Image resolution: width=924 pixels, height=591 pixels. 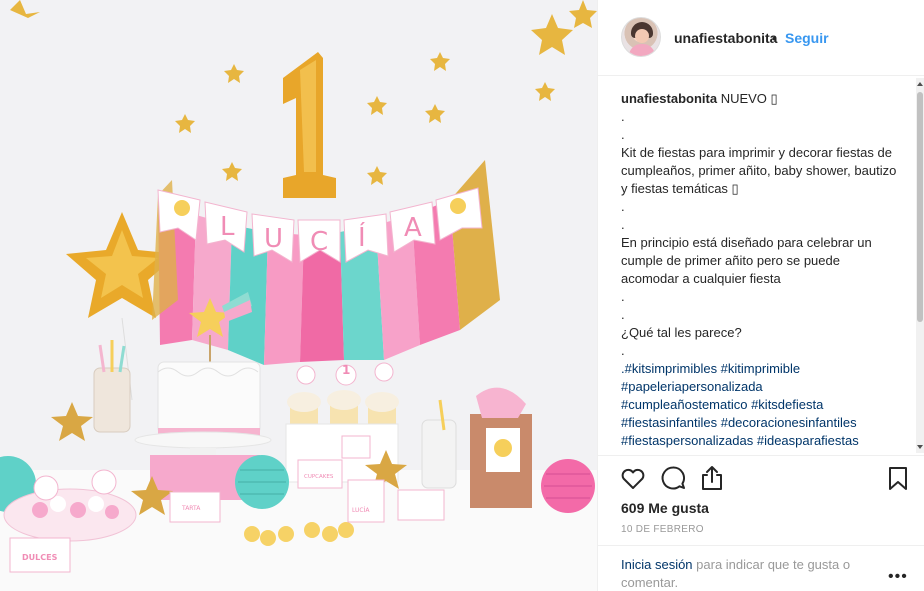 What do you see at coordinates (361, 510) in the screenshot?
I see `lucia-label: LUCÍA` at bounding box center [361, 510].